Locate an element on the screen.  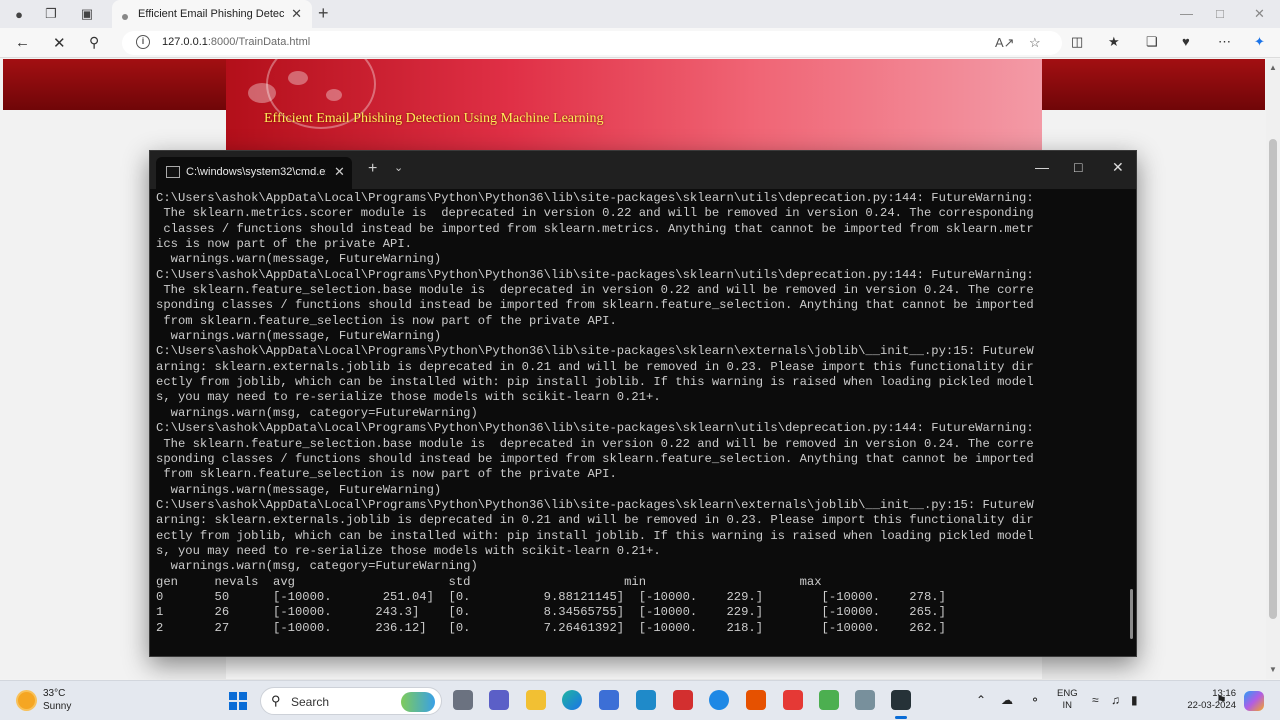
scroll-up-icon: ▲ is located at coordinates (1273, 67).